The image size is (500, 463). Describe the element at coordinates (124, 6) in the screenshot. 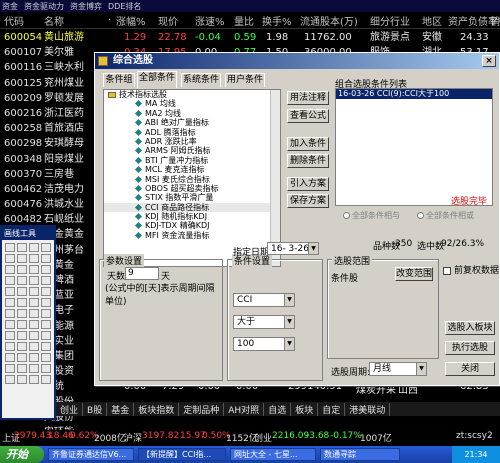

I see `menu-item-dde-rank: DDE排名` at that location.